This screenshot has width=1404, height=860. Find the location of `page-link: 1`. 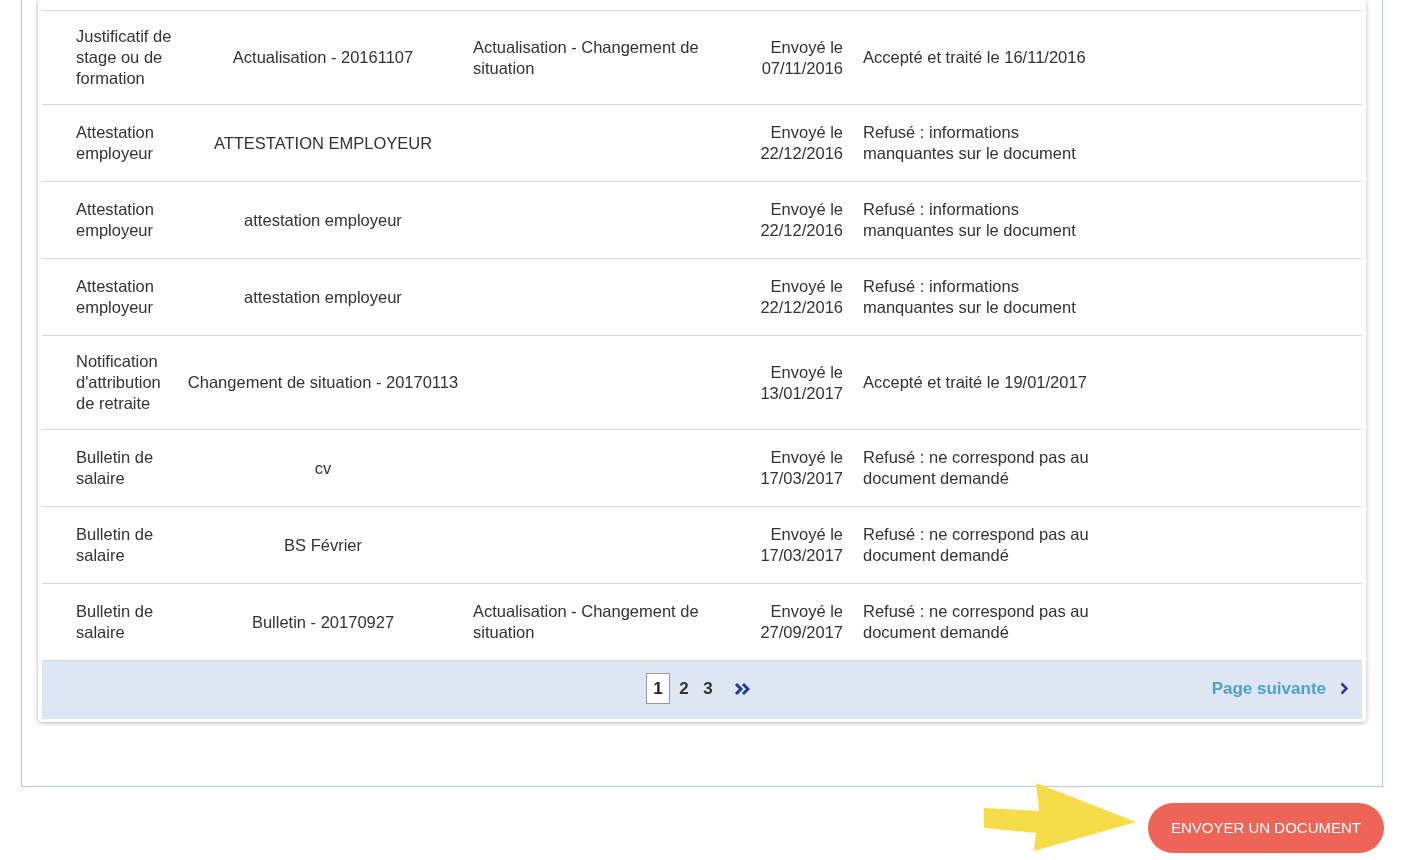

page-link: 1 is located at coordinates (658, 688).